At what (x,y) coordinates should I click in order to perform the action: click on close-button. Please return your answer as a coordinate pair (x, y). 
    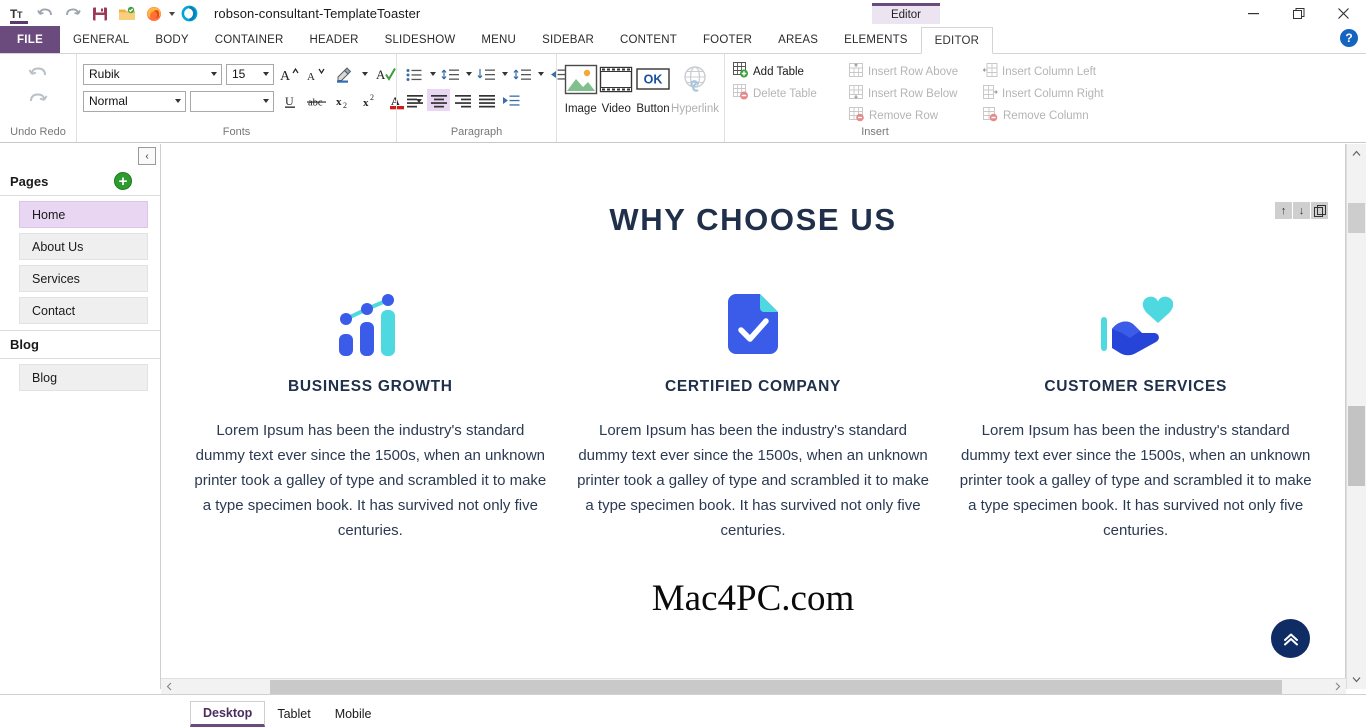
    Looking at the image, I should click on (1343, 13).